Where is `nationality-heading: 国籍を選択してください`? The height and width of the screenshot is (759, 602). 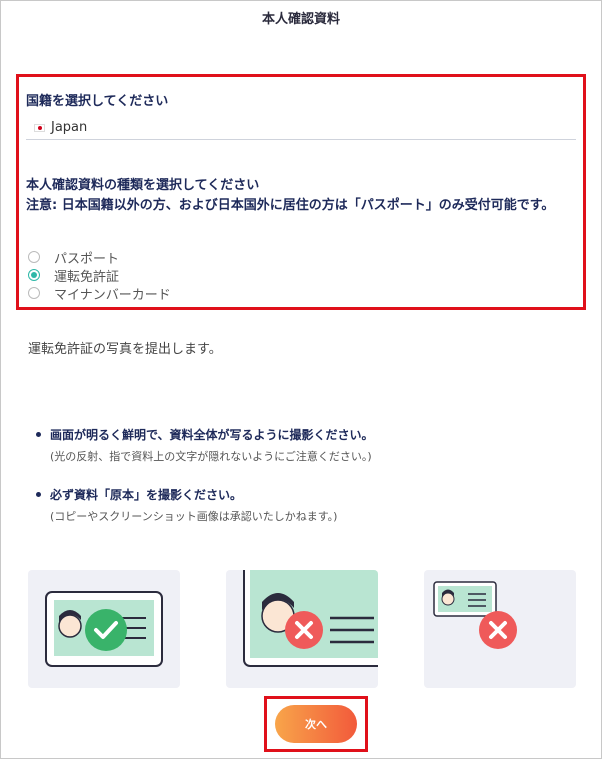
nationality-heading: 国籍を選択してください is located at coordinates (97, 101).